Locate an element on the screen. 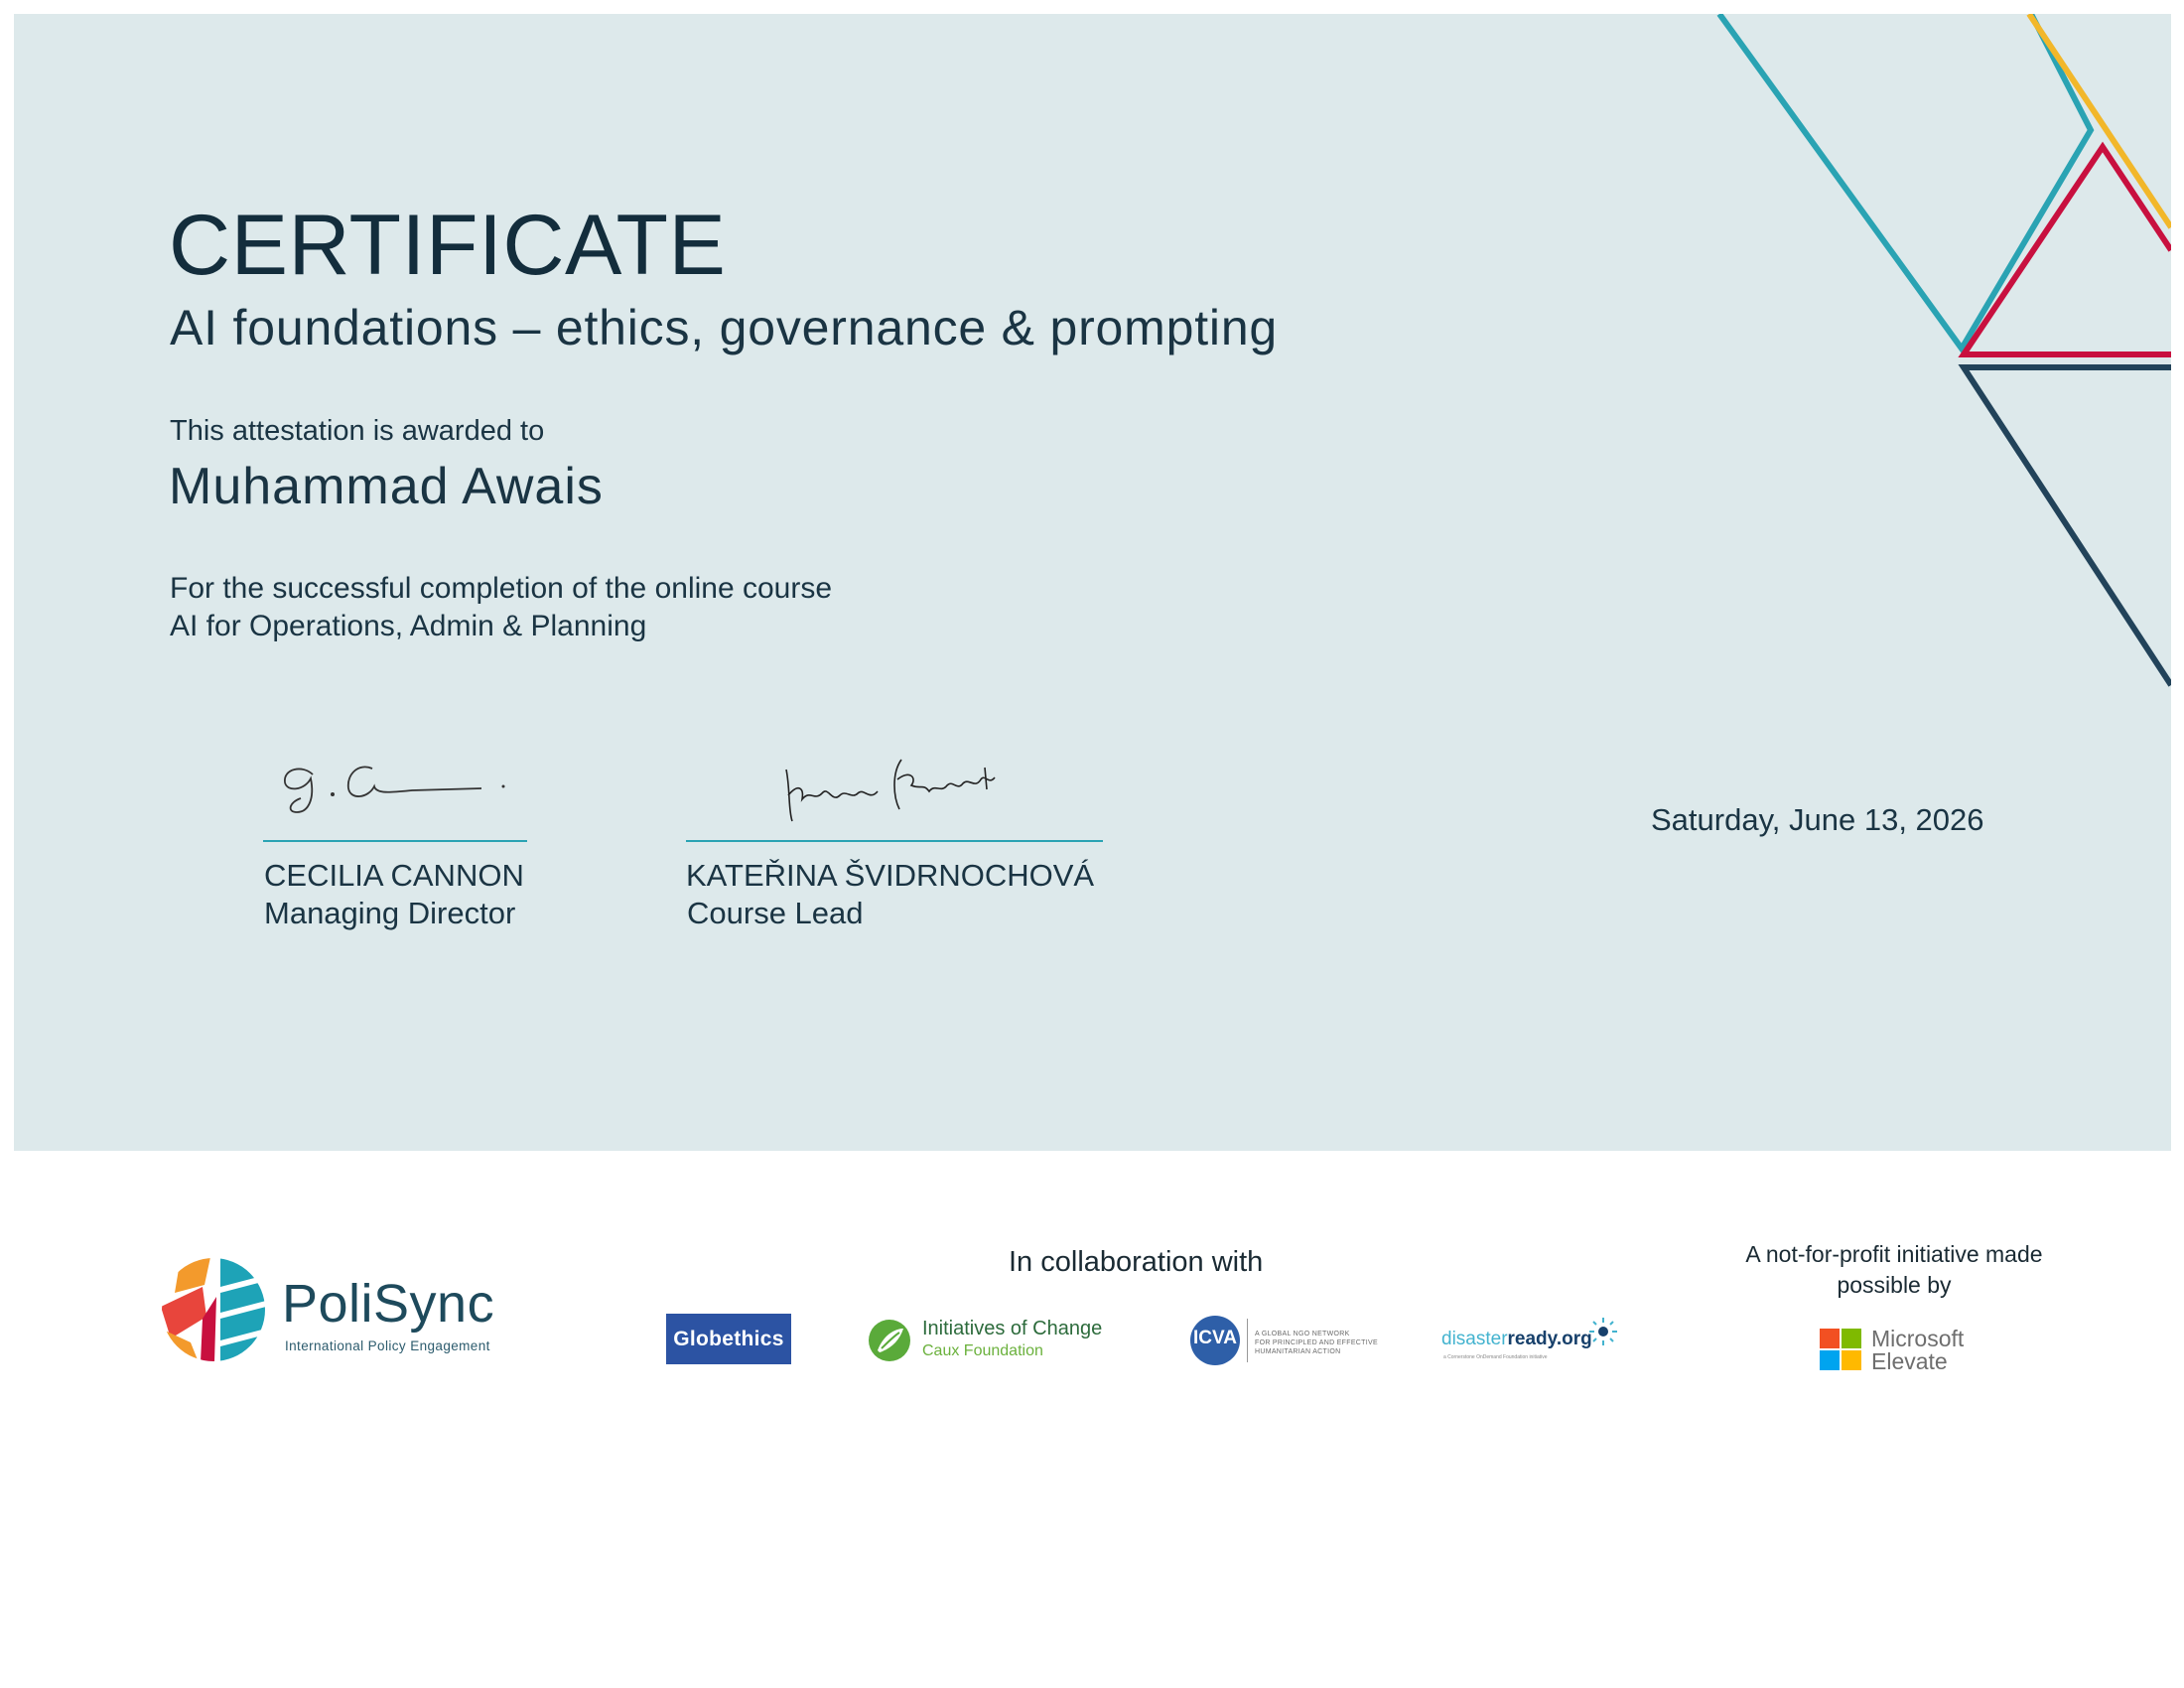  signatory-1-role: Managing Director is located at coordinates (390, 913).